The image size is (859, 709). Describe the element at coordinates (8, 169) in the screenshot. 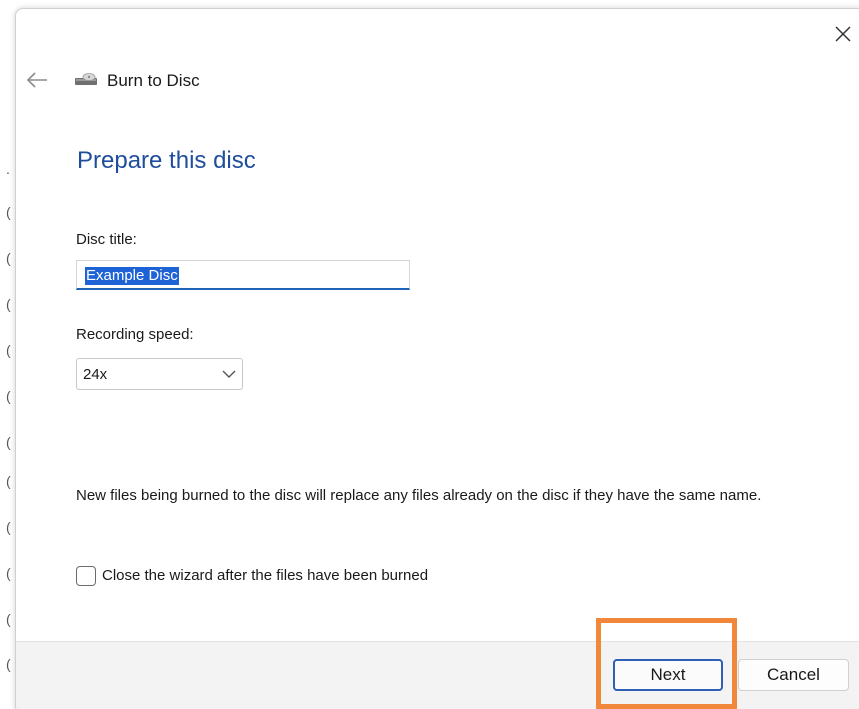

I see `background-glyph: .` at that location.